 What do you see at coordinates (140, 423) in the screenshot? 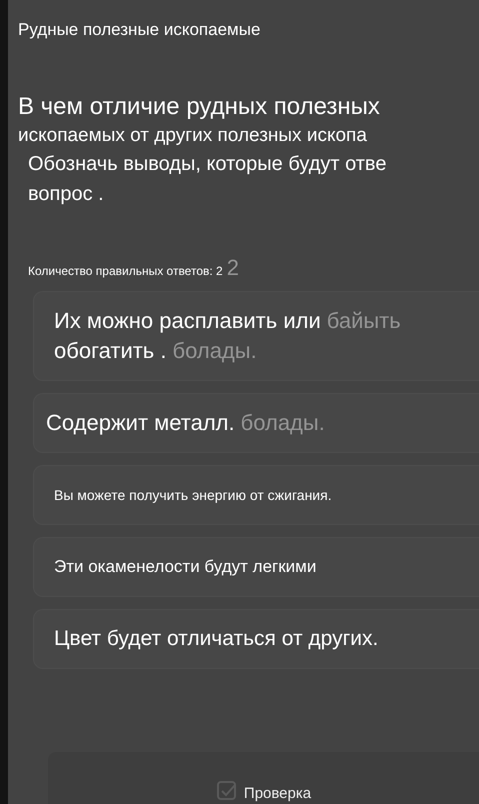
I see `option-text: Содержит металл.` at bounding box center [140, 423].